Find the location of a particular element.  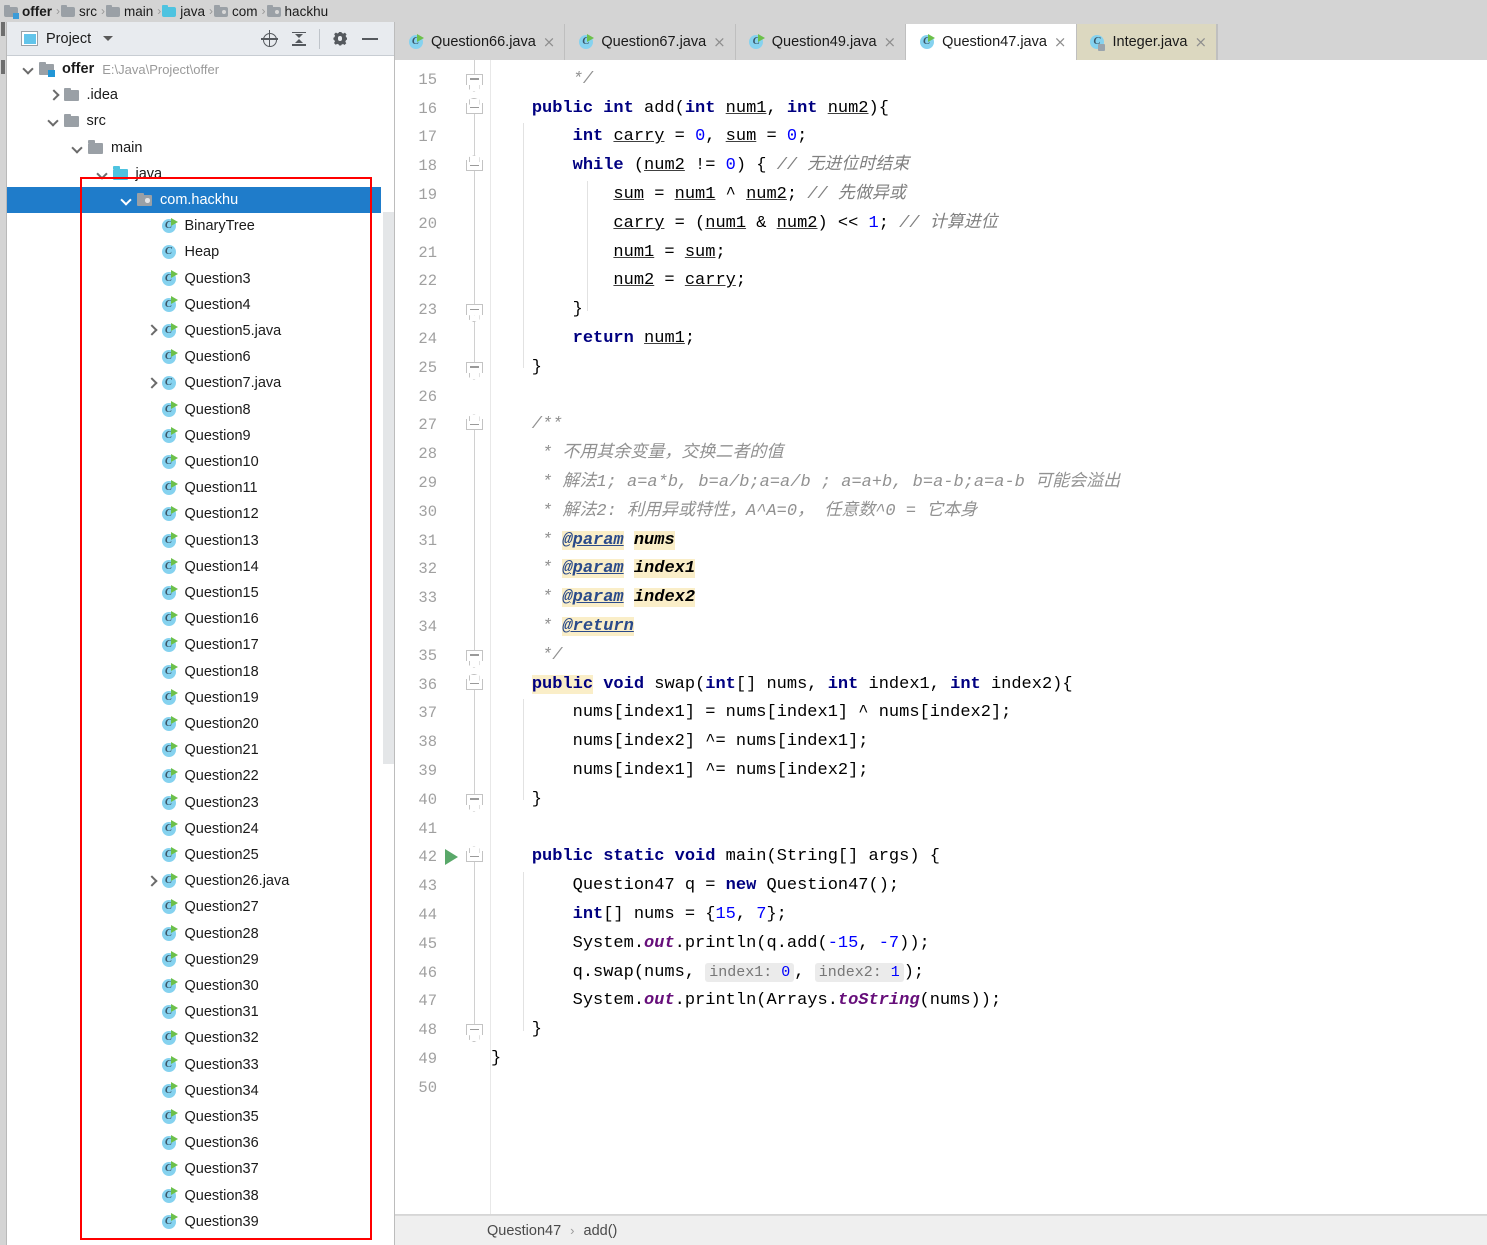

locate-icon is located at coordinates (269, 39).